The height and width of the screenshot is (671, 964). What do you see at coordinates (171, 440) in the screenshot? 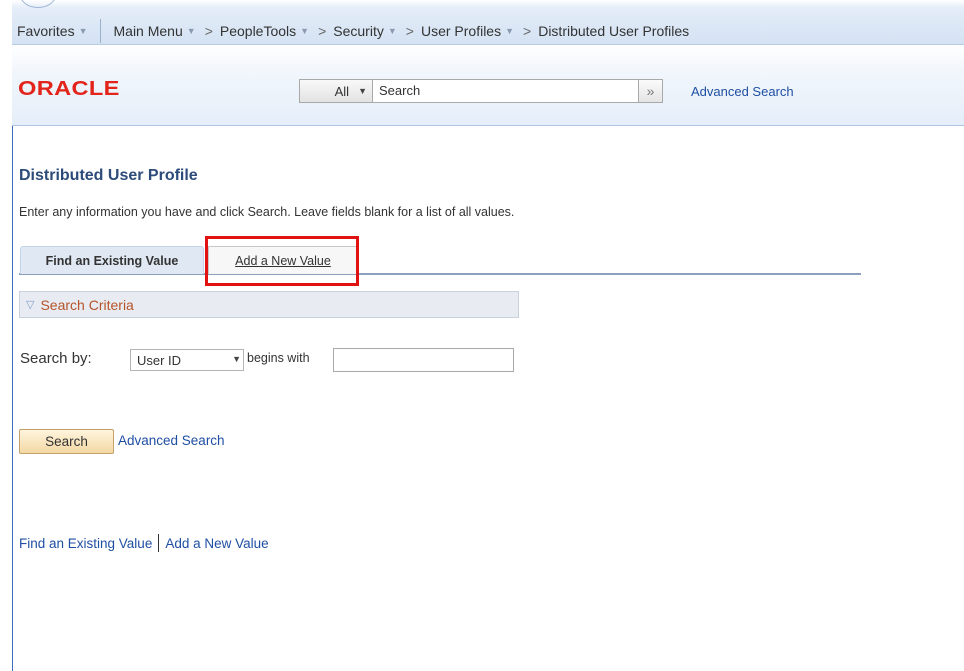
I see `advanced-search-link: Advanced Search` at bounding box center [171, 440].